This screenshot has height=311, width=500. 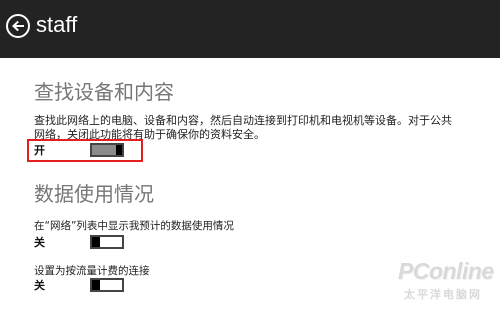 I want to click on section-title-find-devices: 查找设备和内容, so click(x=104, y=92).